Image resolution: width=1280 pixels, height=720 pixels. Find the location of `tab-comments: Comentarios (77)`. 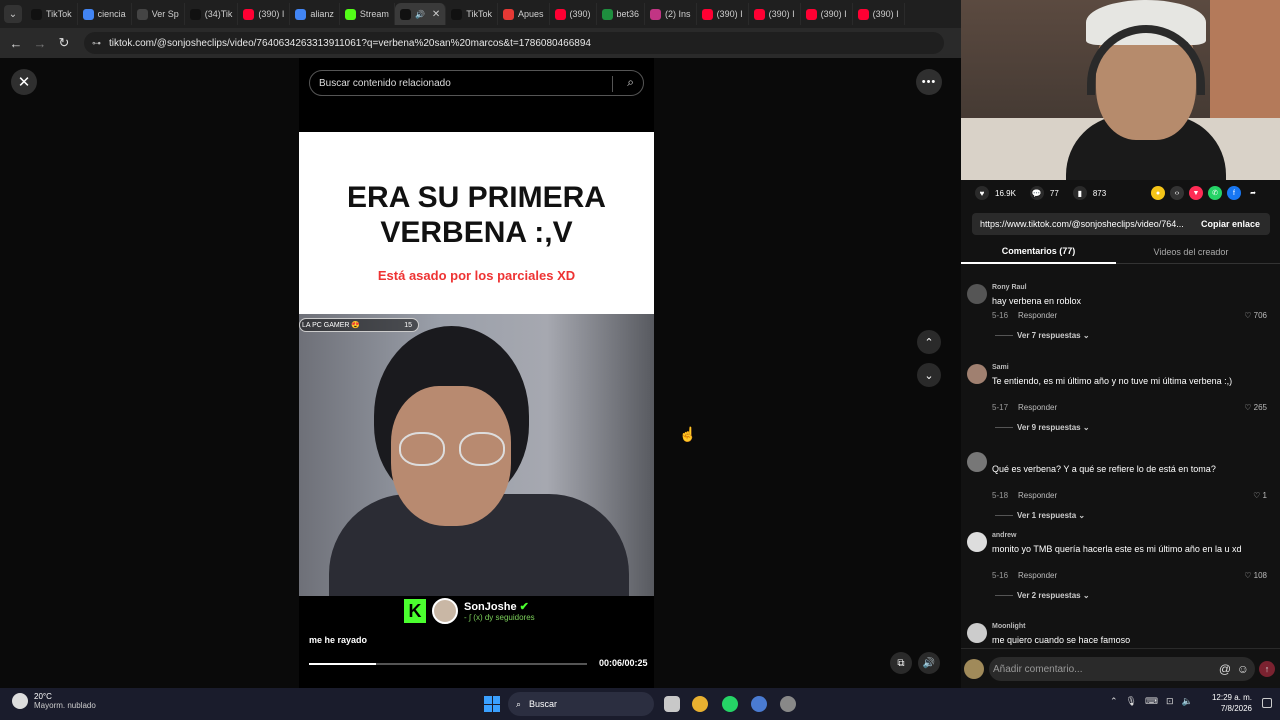

tab-comments: Comentarios (77) is located at coordinates (1038, 252).